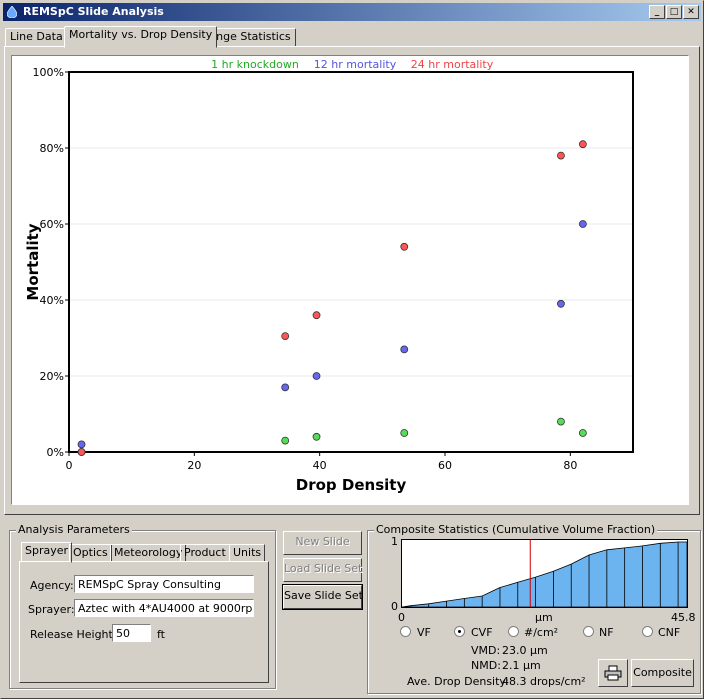 The image size is (704, 699). What do you see at coordinates (52, 224) in the screenshot?
I see `y-tick-label: 60%` at bounding box center [52, 224].